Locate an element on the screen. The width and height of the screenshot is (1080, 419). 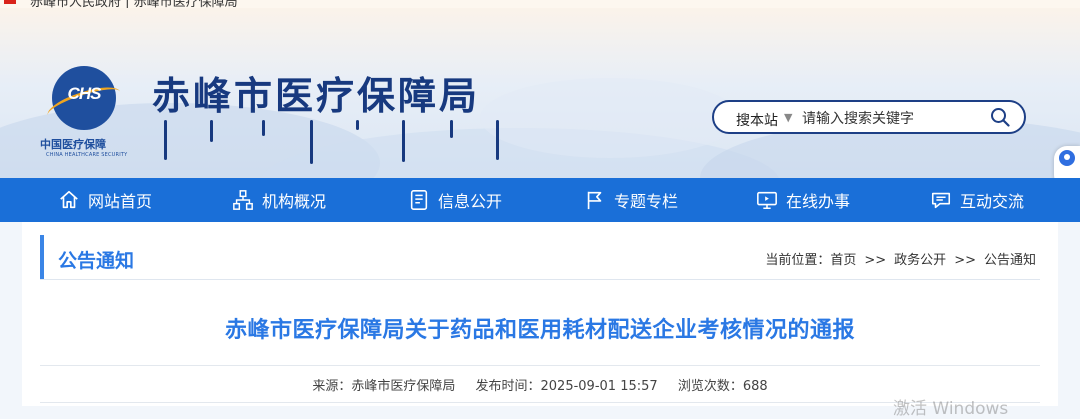
emblem-icon is located at coordinates (10, 2).